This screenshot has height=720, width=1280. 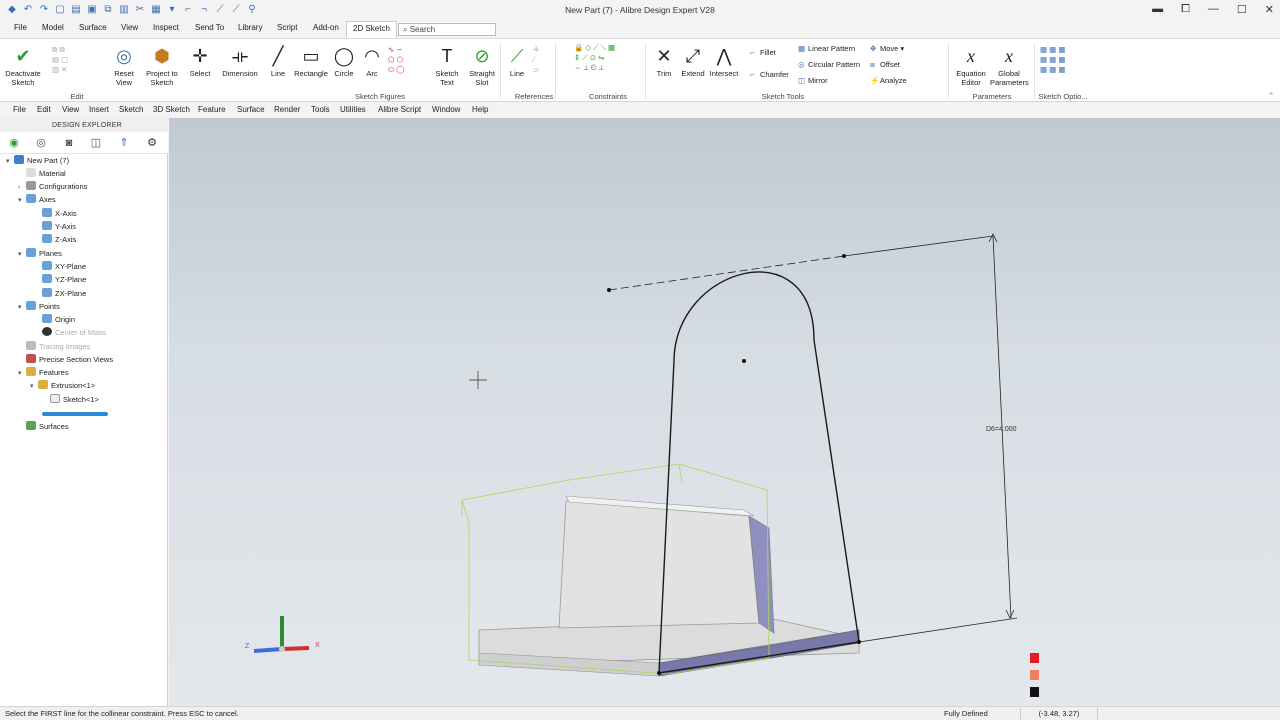 What do you see at coordinates (885, 65) in the screenshot?
I see `offset-button: ⧈ Offset` at bounding box center [885, 65].